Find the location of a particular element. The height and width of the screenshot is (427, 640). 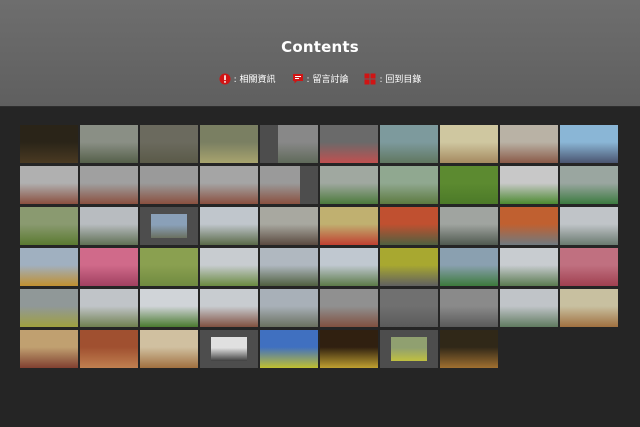

legend-item-related-info: : 相關資訊 is located at coordinates (247, 78).